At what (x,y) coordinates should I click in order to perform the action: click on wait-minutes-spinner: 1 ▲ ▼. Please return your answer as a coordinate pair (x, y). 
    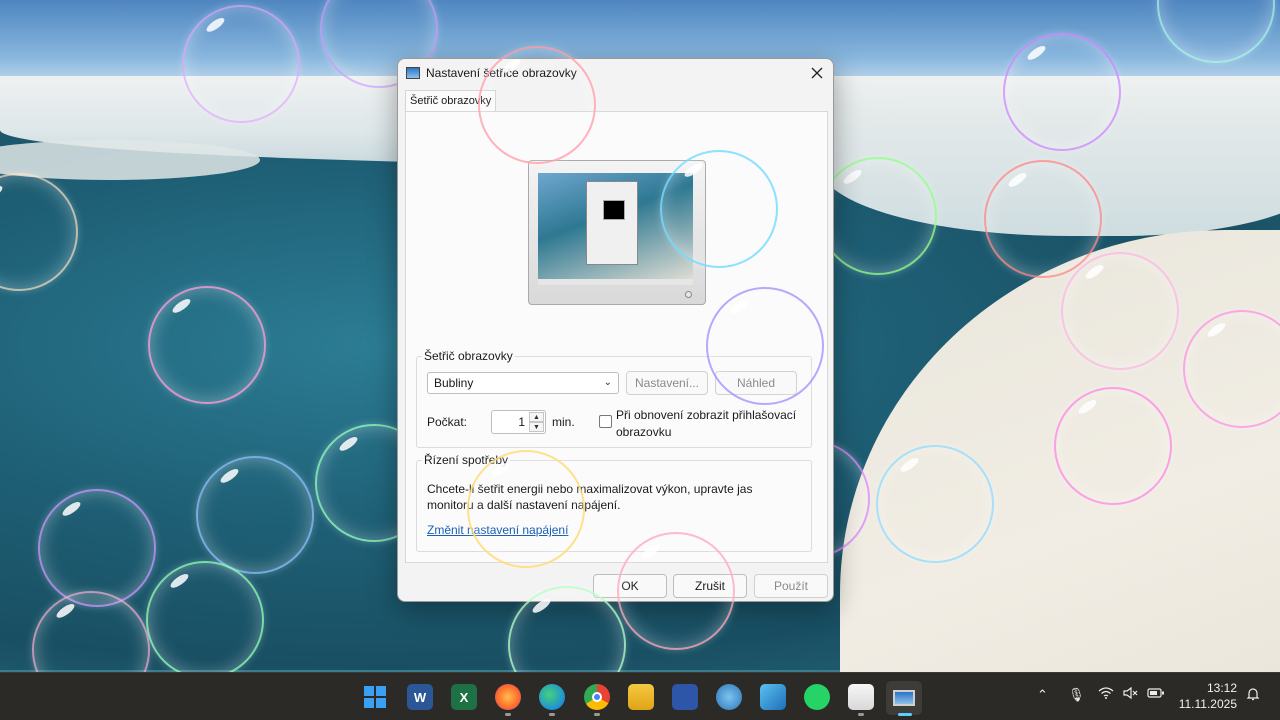
    Looking at the image, I should click on (518, 422).